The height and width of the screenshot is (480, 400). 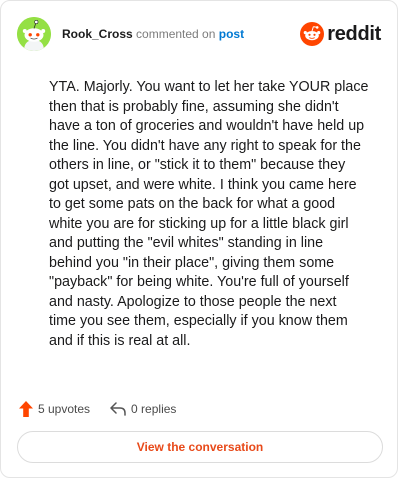 What do you see at coordinates (312, 34) in the screenshot?
I see `reddit-logo-icon` at bounding box center [312, 34].